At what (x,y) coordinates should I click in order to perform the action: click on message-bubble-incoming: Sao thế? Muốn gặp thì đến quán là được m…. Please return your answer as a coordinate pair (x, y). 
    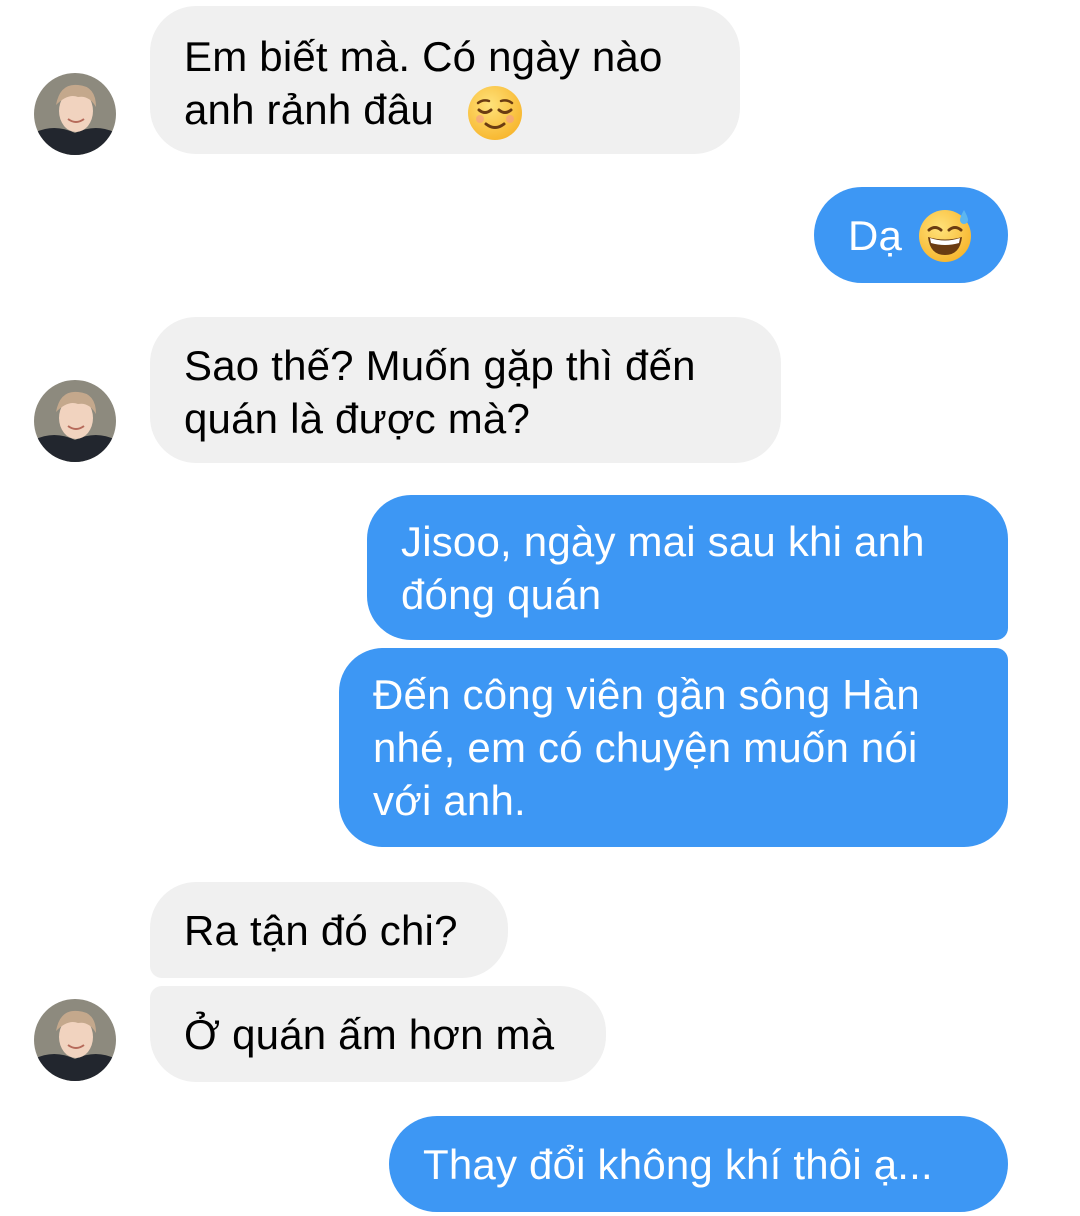
    Looking at the image, I should click on (465, 390).